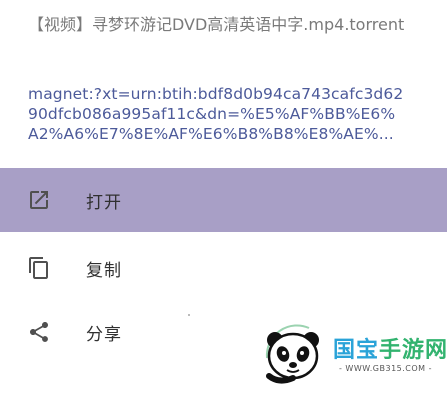 Image resolution: width=447 pixels, height=394 pixels. What do you see at coordinates (390, 350) in the screenshot?
I see `watermark-brand: 国宝手游网` at bounding box center [390, 350].